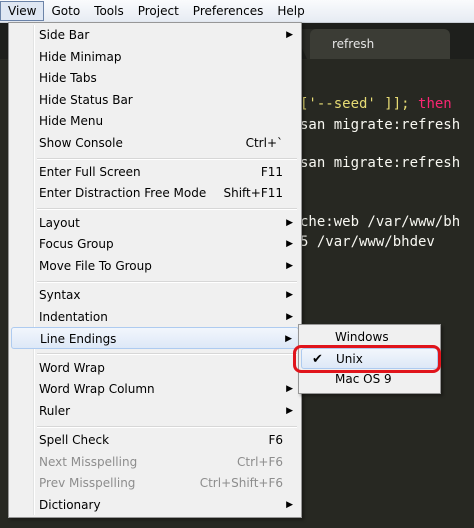 The height and width of the screenshot is (528, 474). I want to click on submenu-item-mac-os-9: Mac OS 9, so click(369, 379).